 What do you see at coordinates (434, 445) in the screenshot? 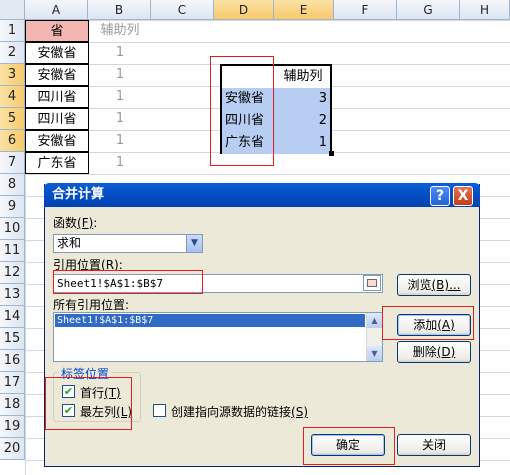
I see `cancel-button: 关闭` at bounding box center [434, 445].